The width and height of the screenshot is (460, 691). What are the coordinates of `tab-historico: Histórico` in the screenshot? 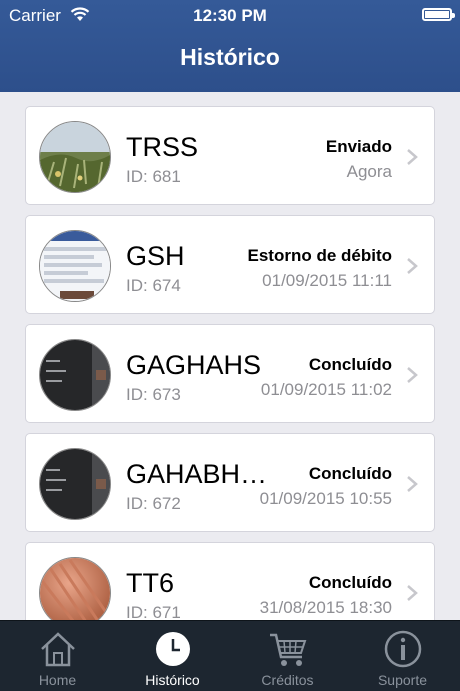 It's located at (172, 656).